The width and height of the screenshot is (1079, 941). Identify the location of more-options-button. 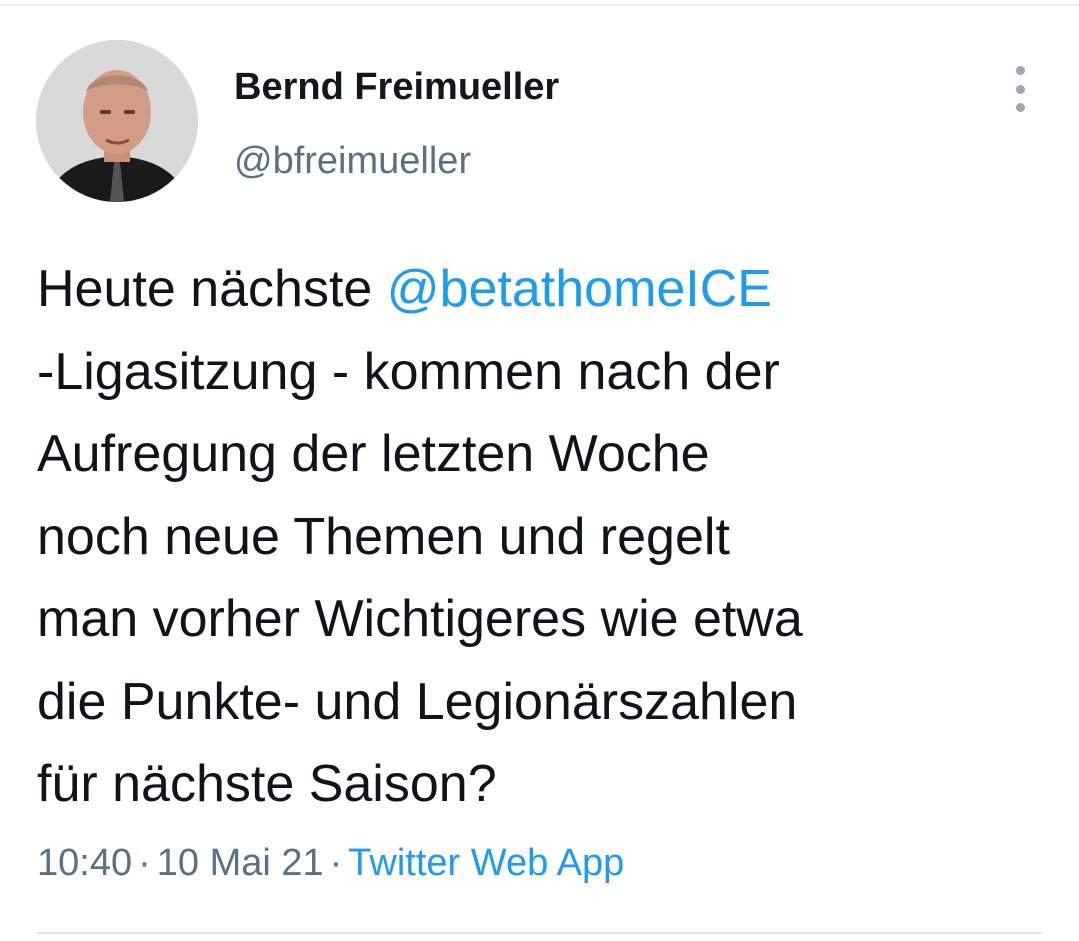
(1020, 89).